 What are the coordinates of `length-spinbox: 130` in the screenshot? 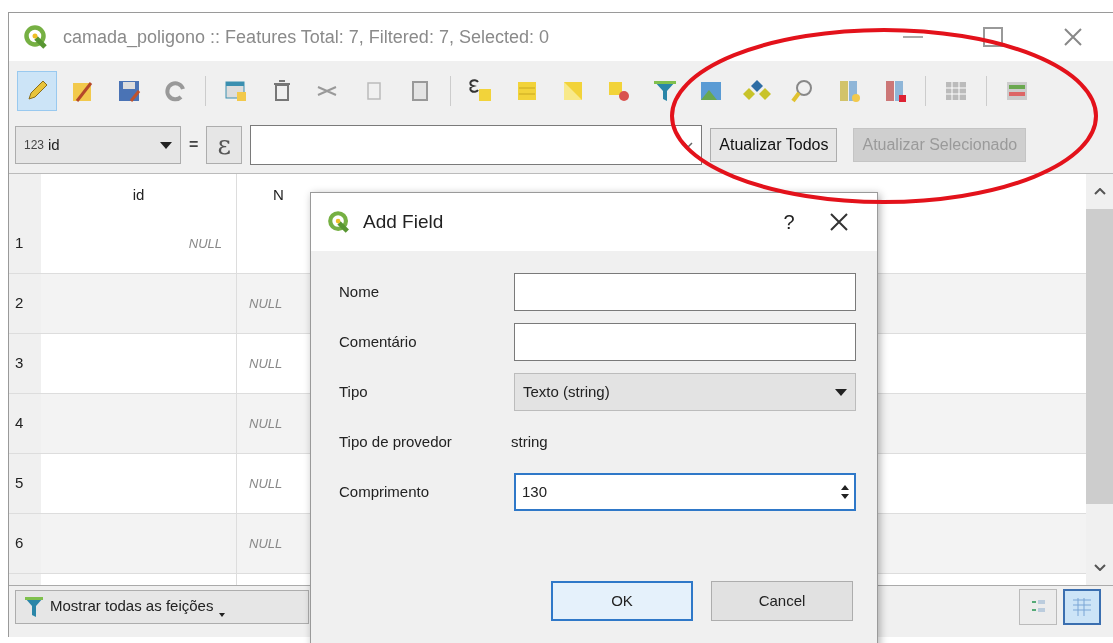 It's located at (685, 492).